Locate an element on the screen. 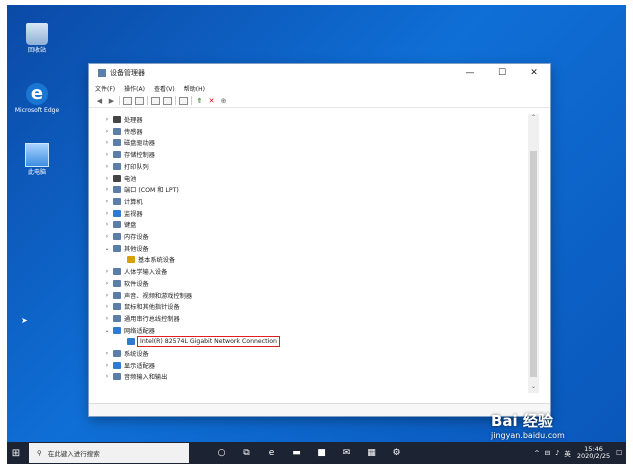 The width and height of the screenshot is (633, 465). tree-item: › 处理器 is located at coordinates (123, 119).